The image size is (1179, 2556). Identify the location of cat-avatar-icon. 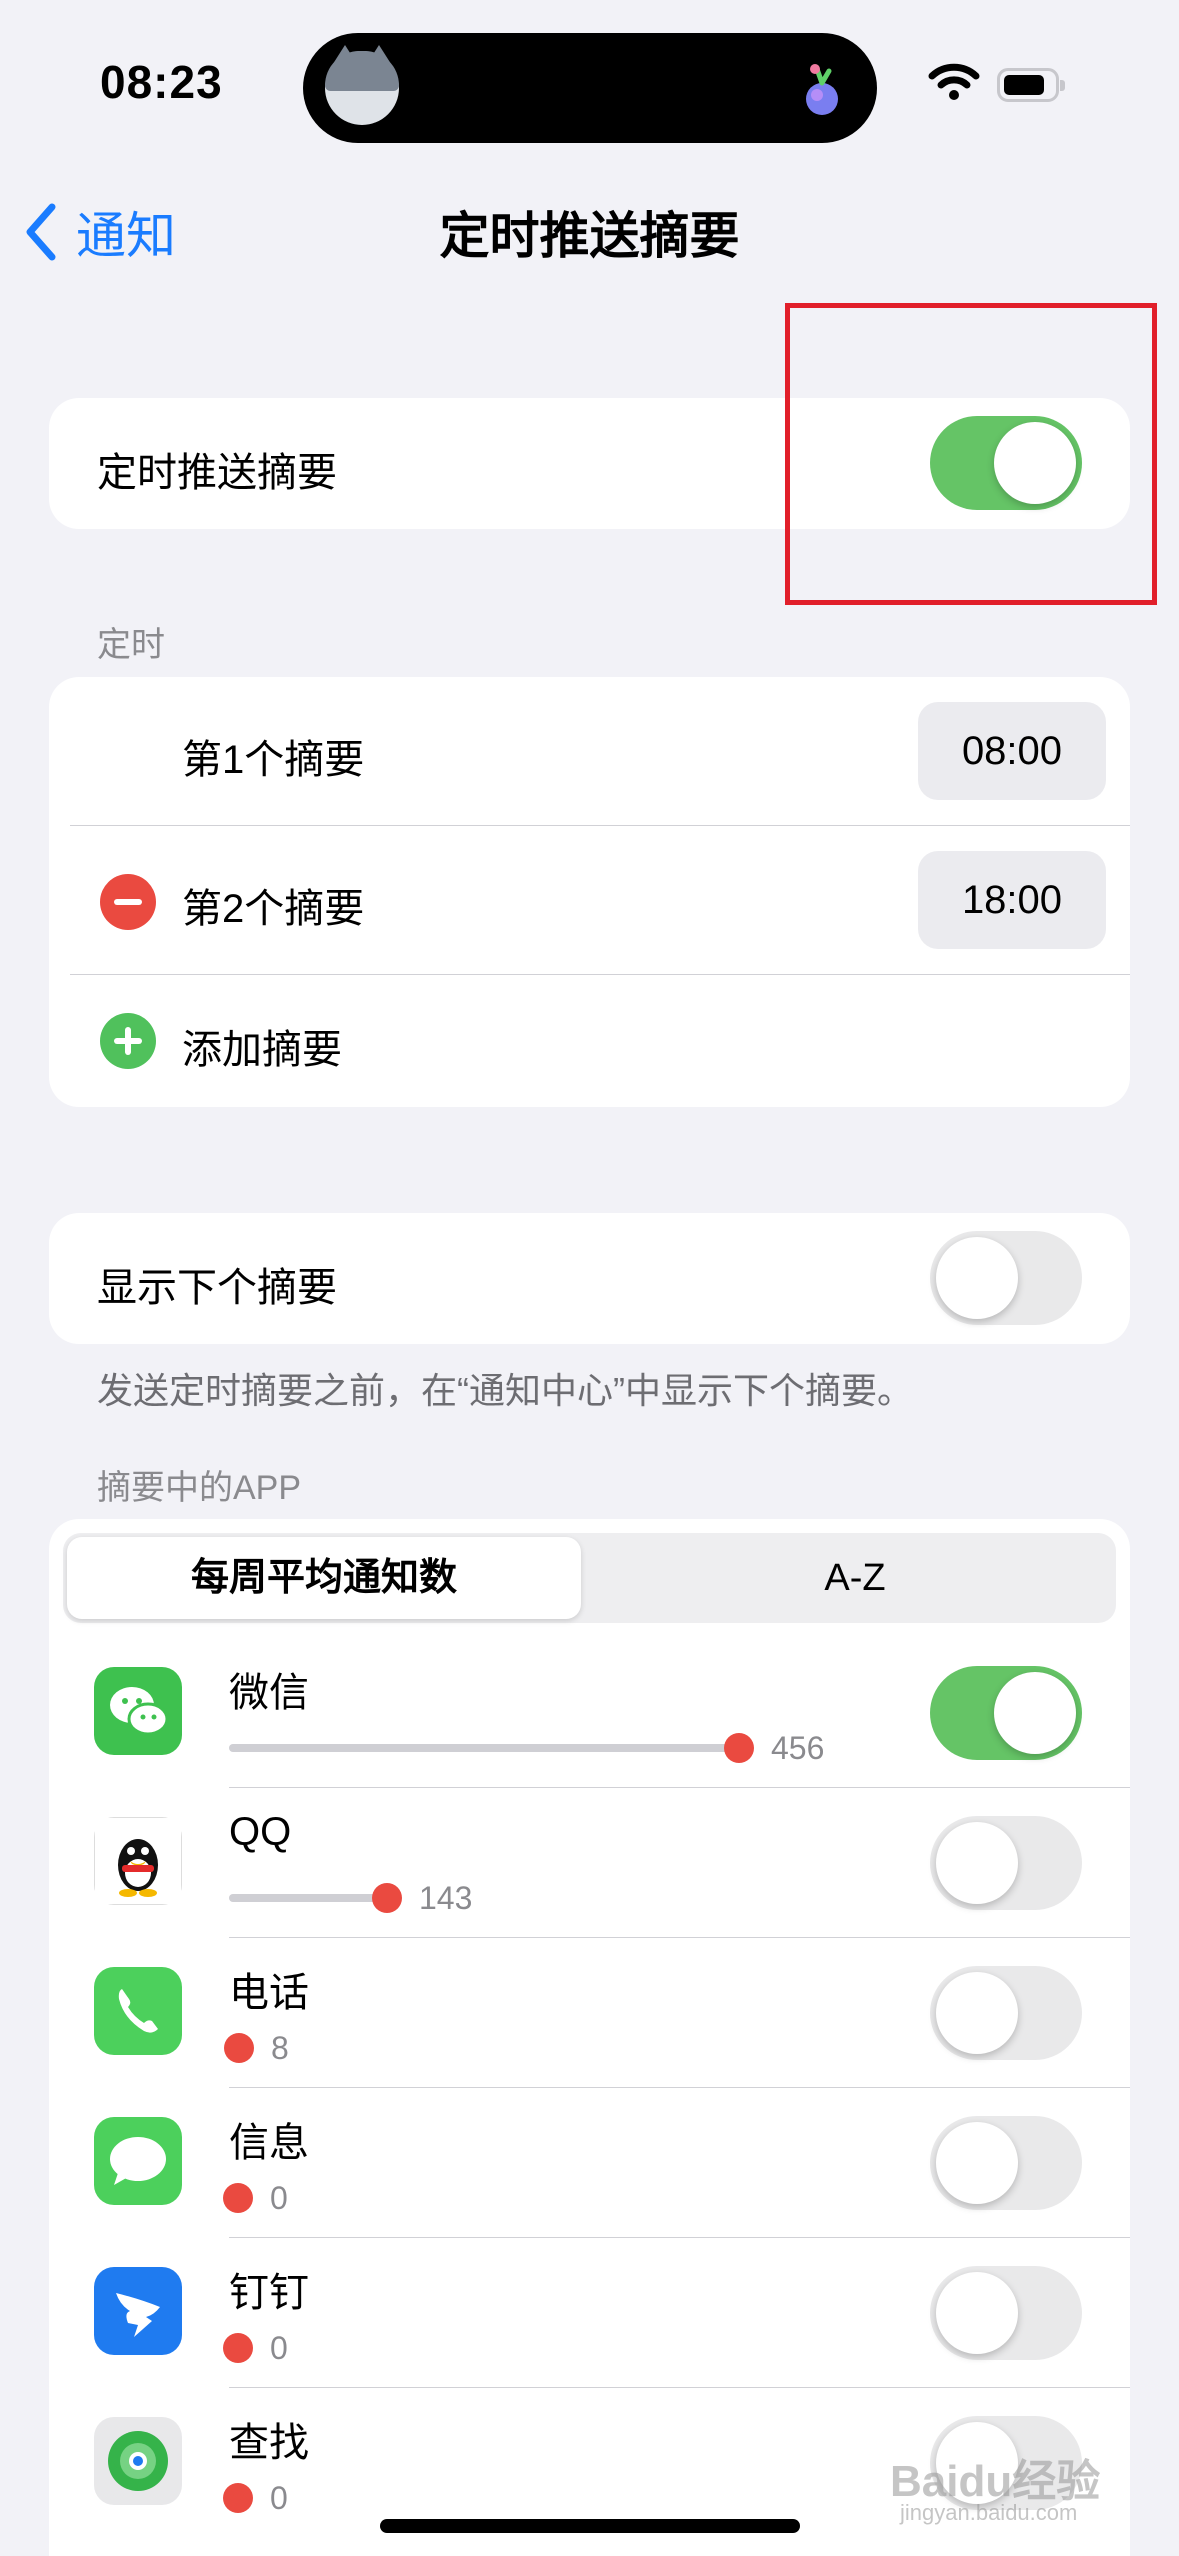
(362, 85).